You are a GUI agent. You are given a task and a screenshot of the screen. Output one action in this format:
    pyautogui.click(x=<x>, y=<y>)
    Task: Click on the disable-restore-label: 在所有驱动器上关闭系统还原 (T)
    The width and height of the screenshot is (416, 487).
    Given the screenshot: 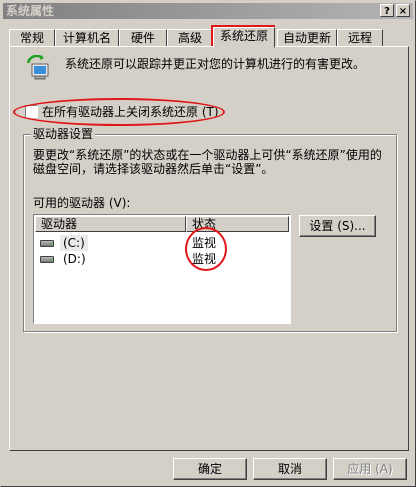 What is the action you would take?
    pyautogui.click(x=130, y=112)
    